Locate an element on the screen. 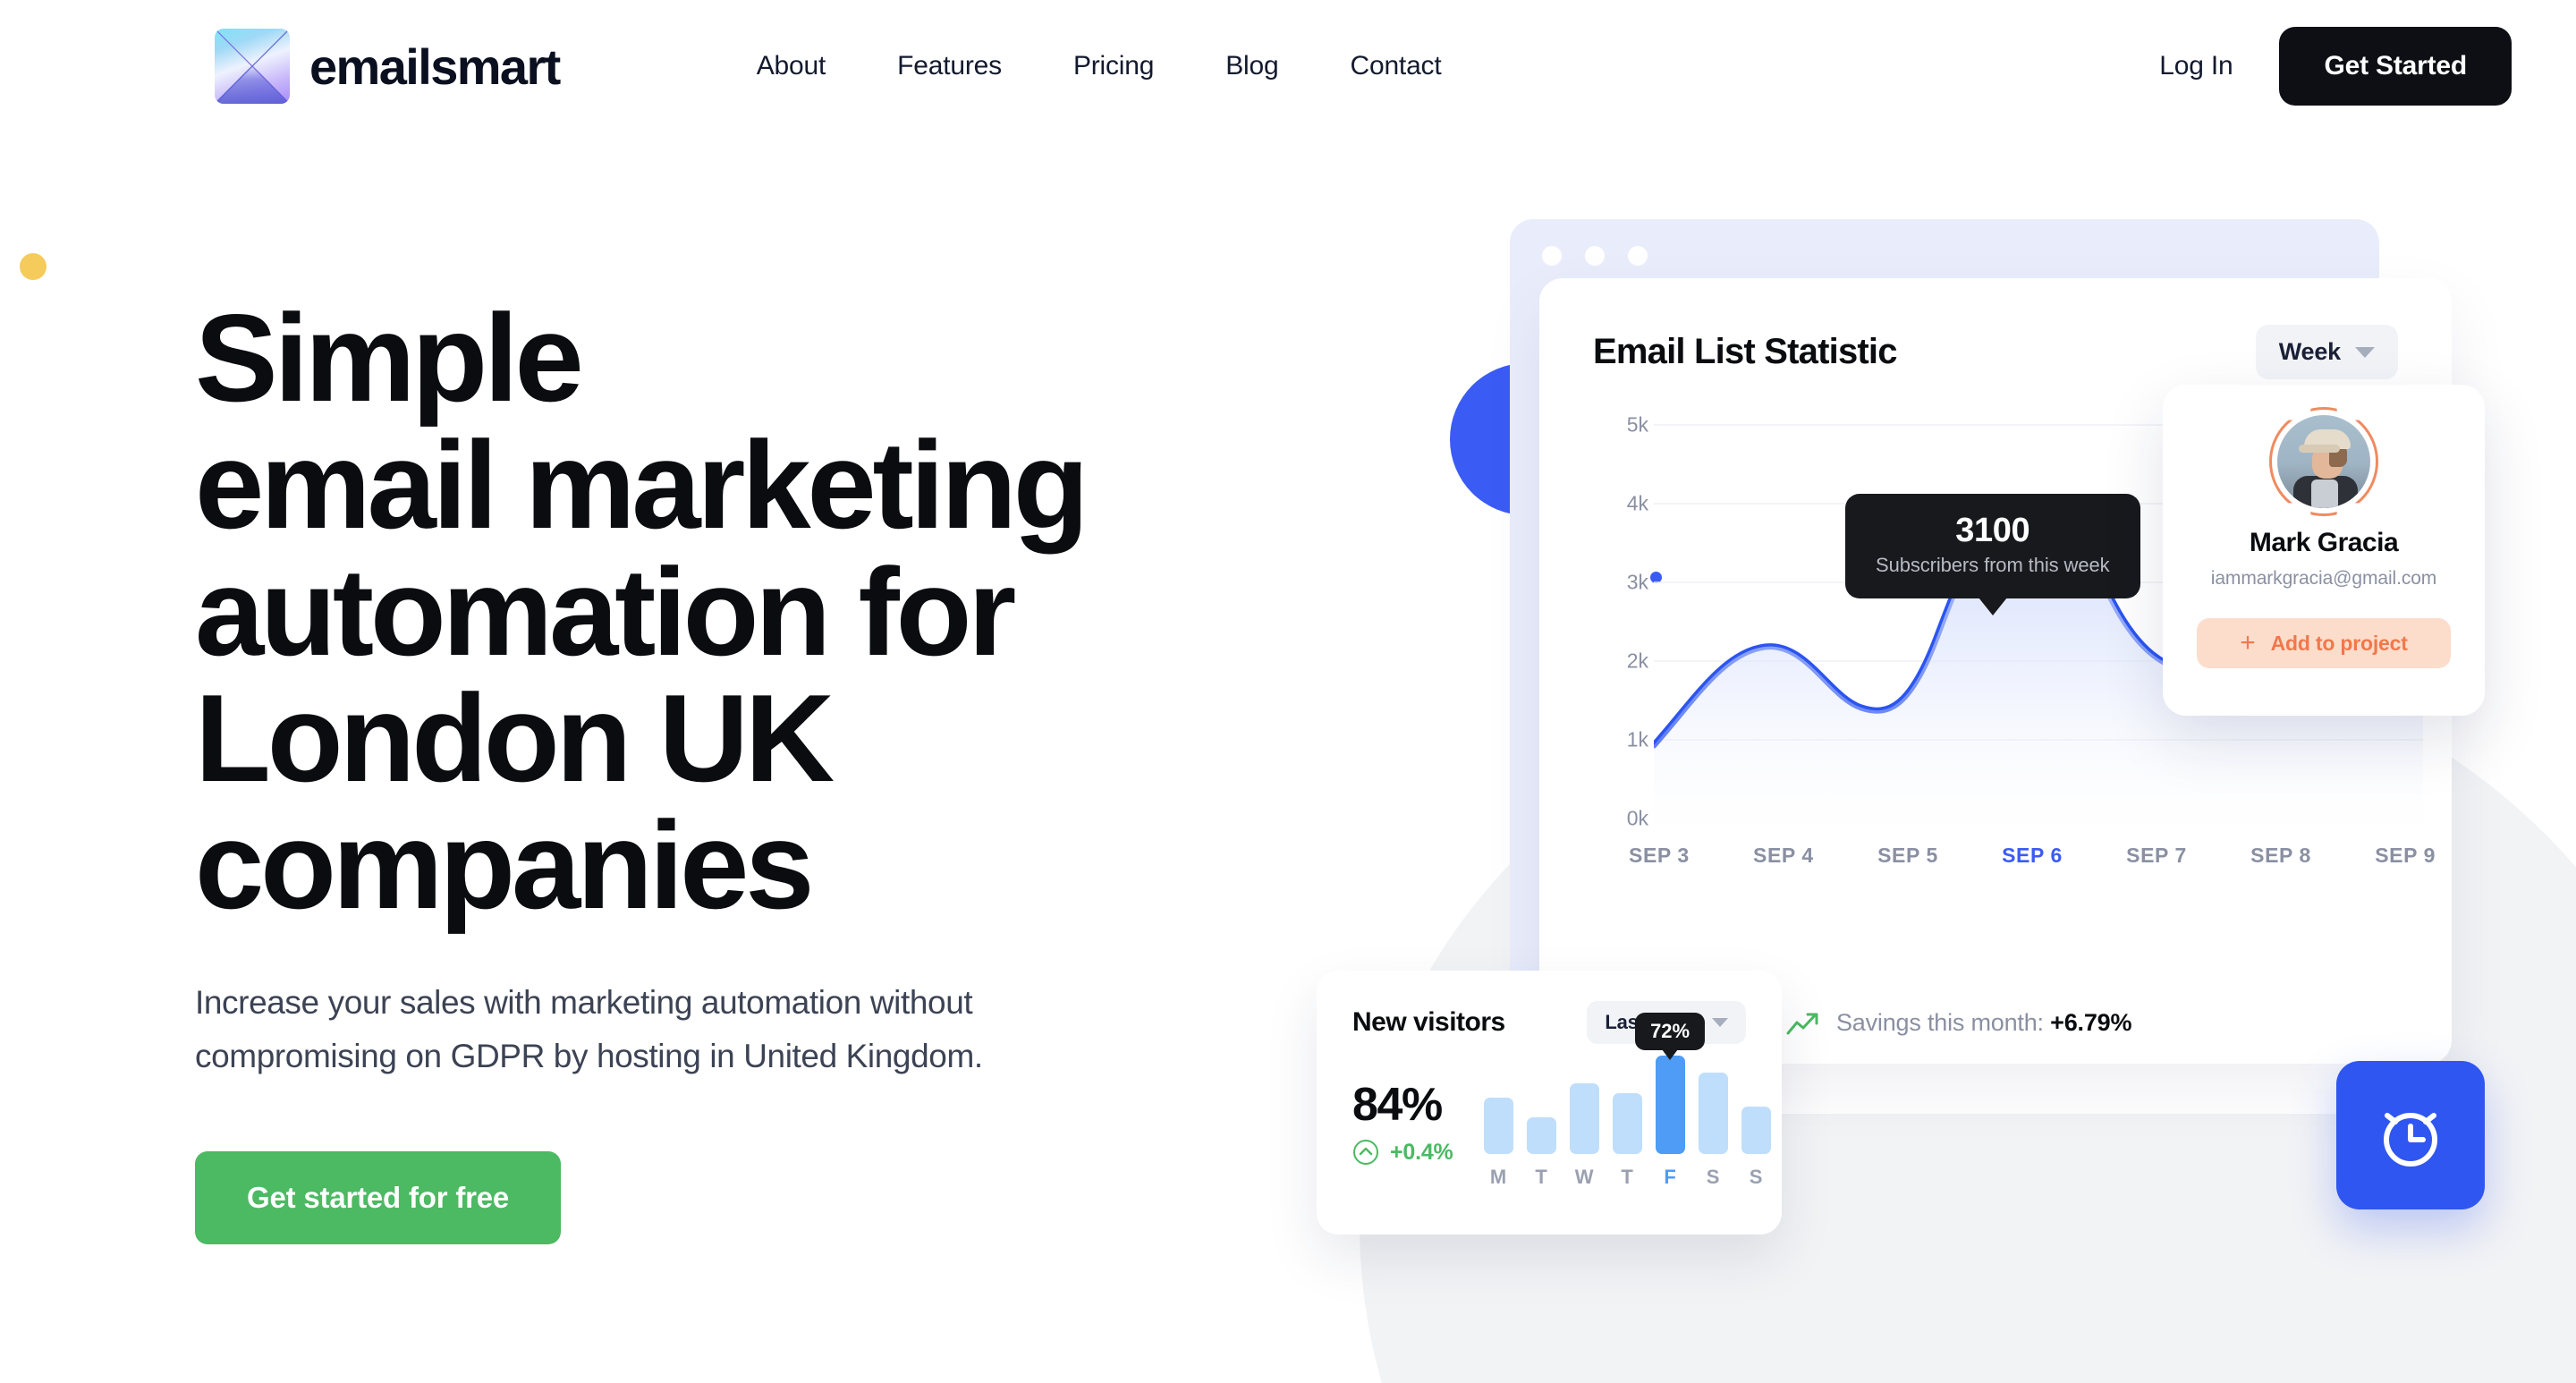  visitors-delta: +0.4% is located at coordinates (1402, 1153).